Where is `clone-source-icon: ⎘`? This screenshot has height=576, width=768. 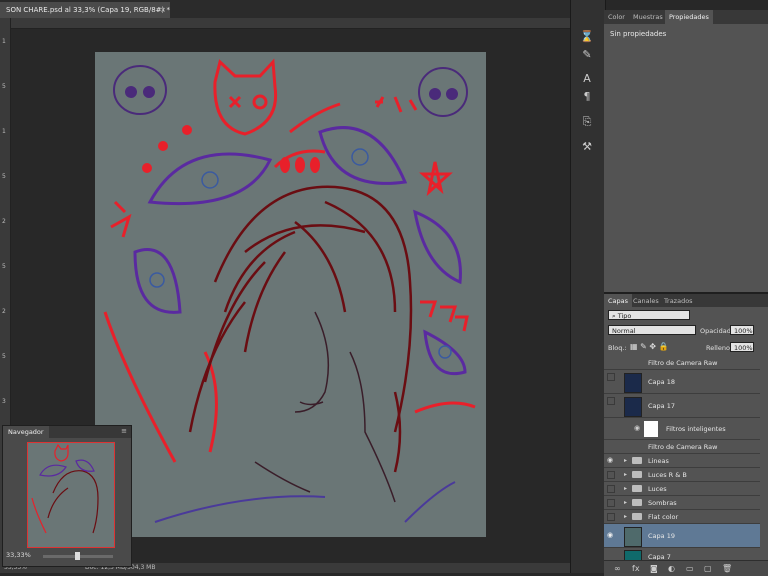 clone-source-icon: ⎘ is located at coordinates (587, 122).